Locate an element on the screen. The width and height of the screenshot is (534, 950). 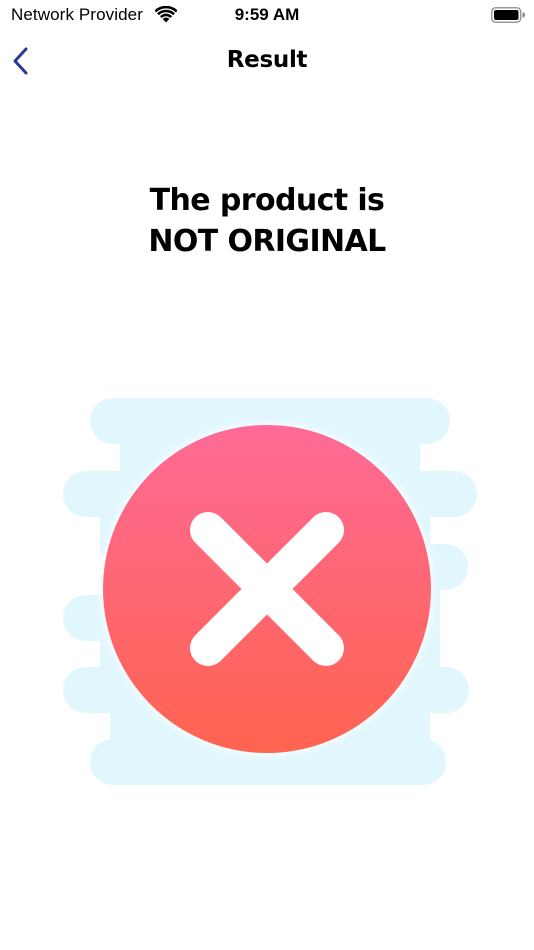
result-headline: The product is NOT ORIGINAL is located at coordinates (267, 221).